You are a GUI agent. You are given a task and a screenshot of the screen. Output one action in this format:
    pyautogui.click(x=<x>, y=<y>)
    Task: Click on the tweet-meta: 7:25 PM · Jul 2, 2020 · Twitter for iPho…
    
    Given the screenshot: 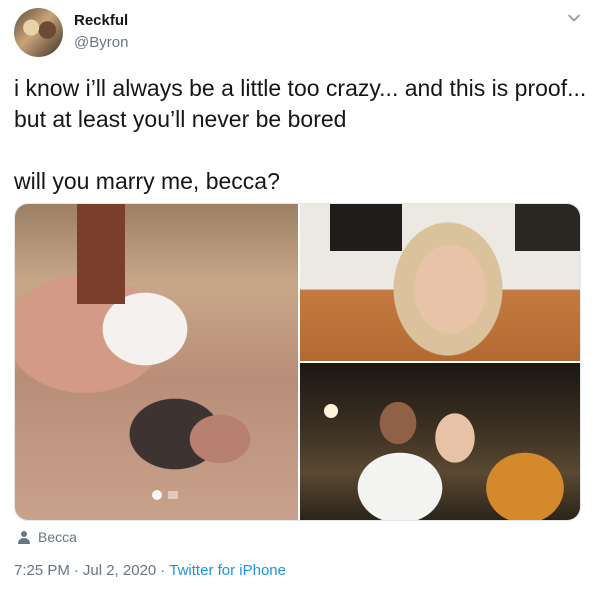 What is the action you would take?
    pyautogui.click(x=150, y=570)
    